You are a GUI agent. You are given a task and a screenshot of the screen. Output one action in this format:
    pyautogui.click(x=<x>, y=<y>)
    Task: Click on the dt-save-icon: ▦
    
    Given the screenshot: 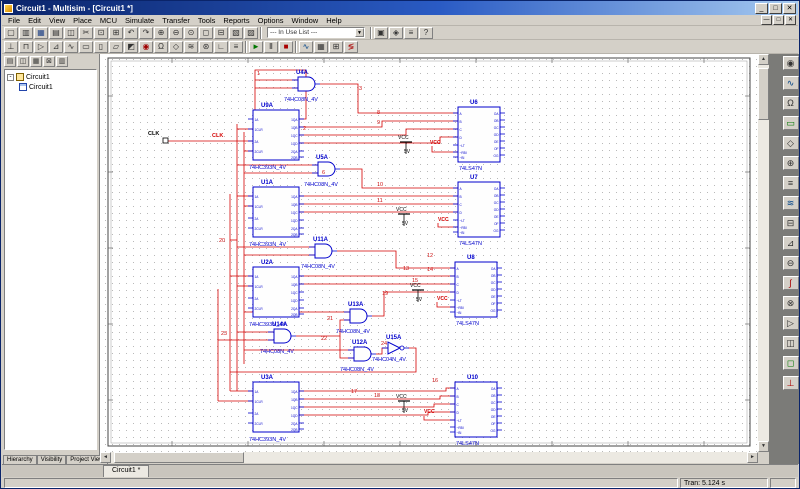 What is the action you would take?
    pyautogui.click(x=36, y=61)
    